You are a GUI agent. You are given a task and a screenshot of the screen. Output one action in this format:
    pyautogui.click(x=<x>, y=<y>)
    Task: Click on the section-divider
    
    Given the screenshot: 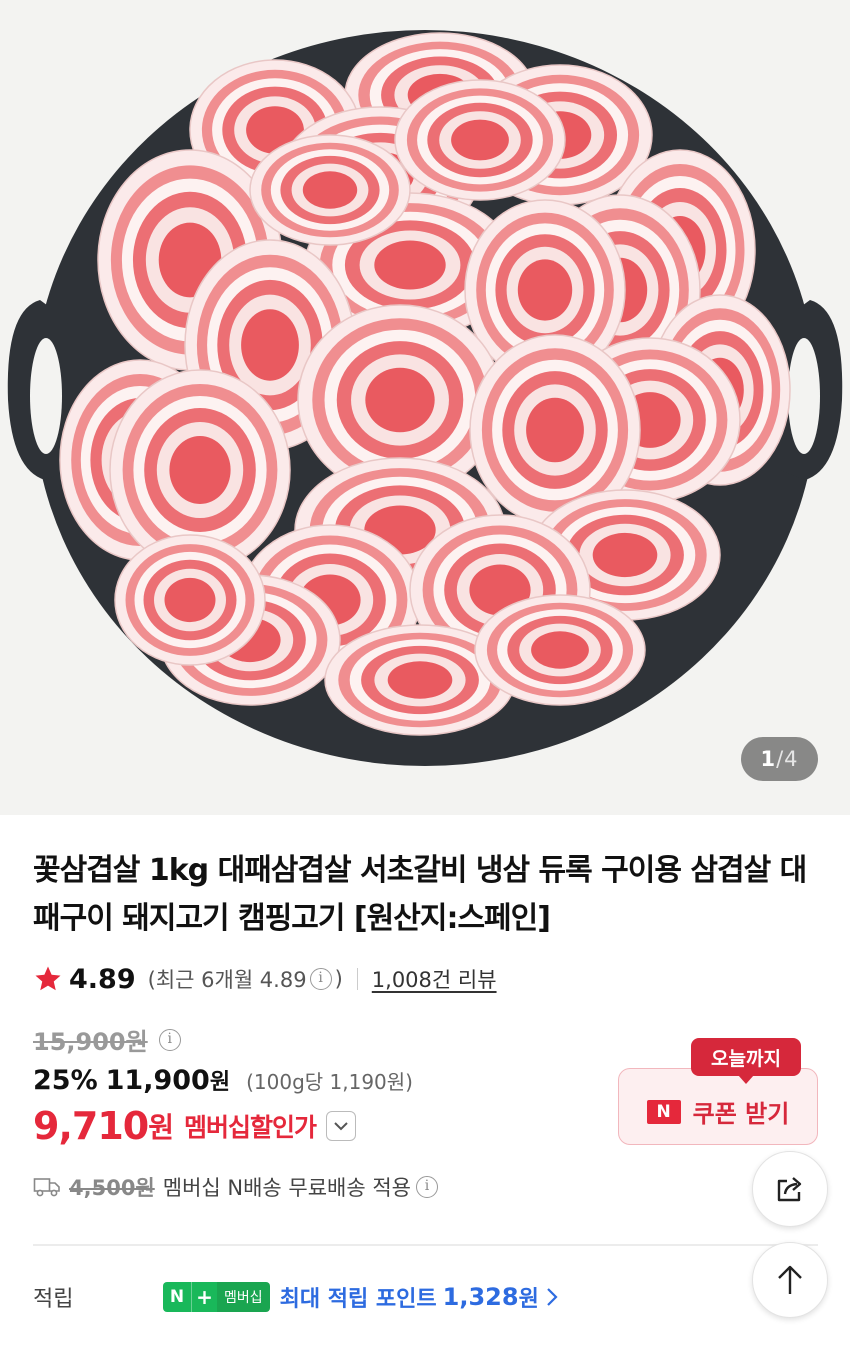 What is the action you would take?
    pyautogui.click(x=425, y=1245)
    